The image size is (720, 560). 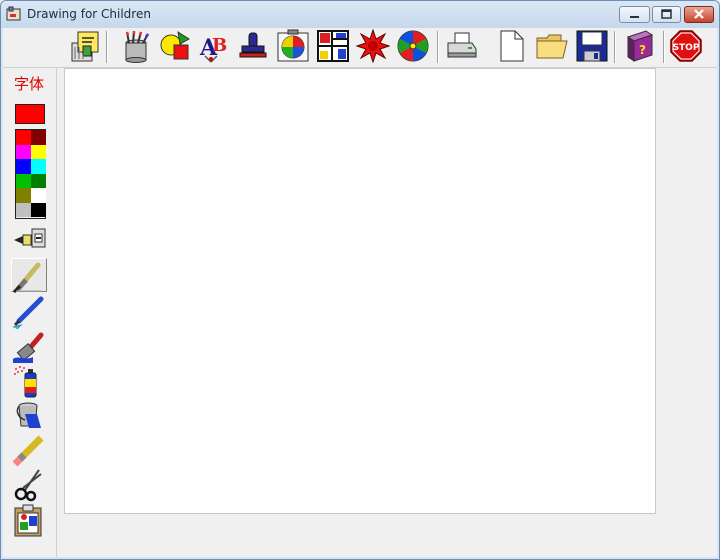 I want to click on pencil-icon, so click(x=28, y=312).